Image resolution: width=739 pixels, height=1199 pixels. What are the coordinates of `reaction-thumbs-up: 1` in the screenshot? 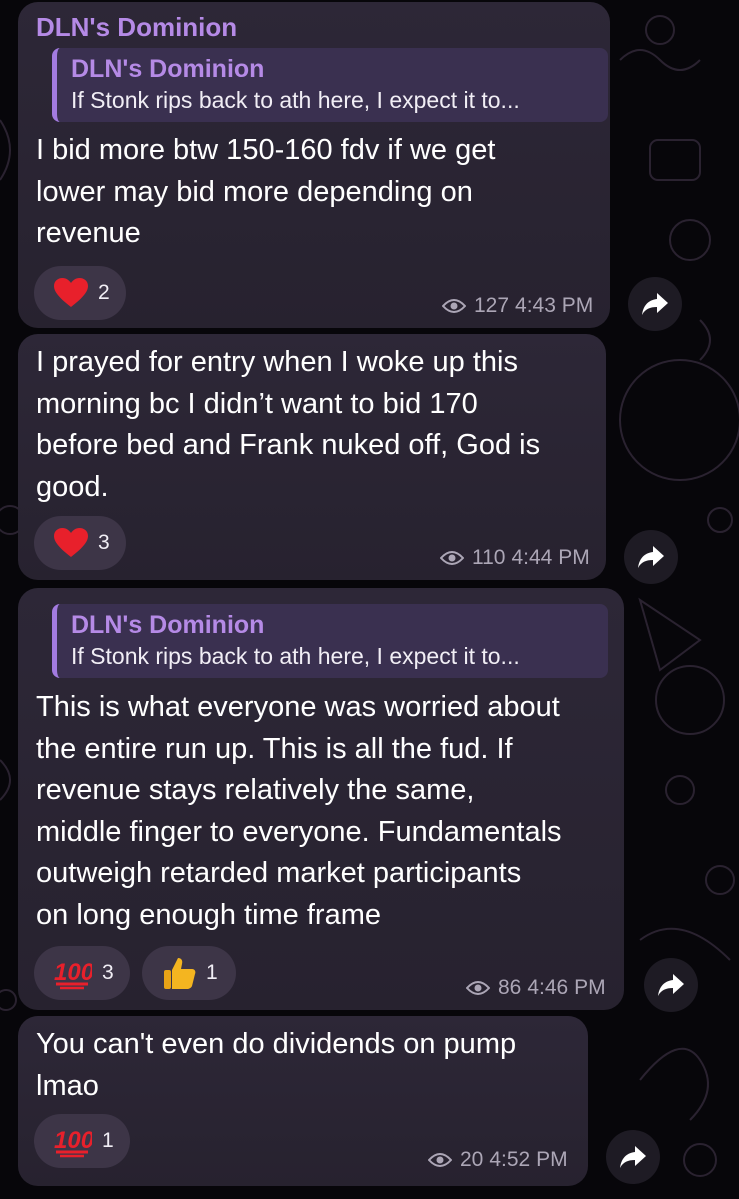 It's located at (189, 973).